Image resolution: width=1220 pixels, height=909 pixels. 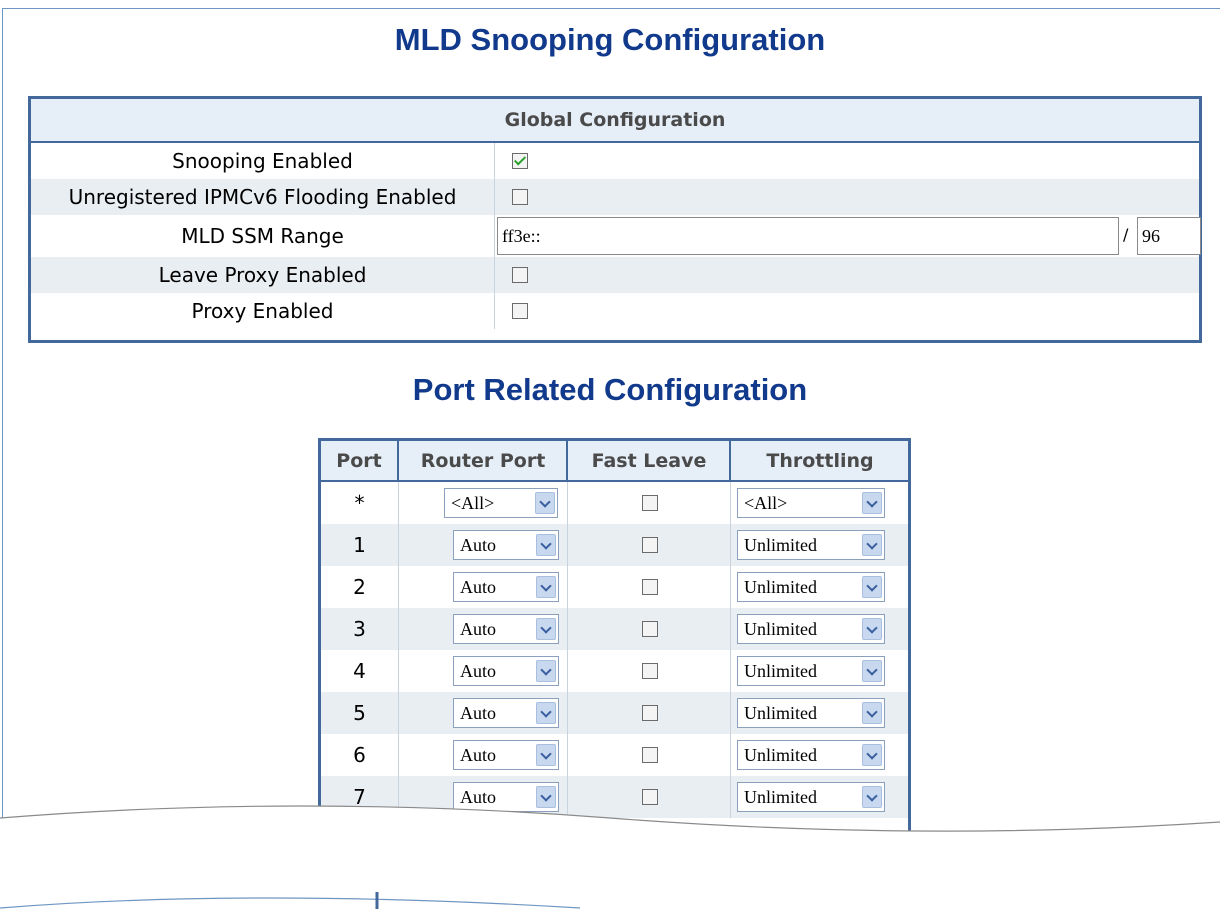 I want to click on proxy-enabled-checkbox, so click(x=520, y=311).